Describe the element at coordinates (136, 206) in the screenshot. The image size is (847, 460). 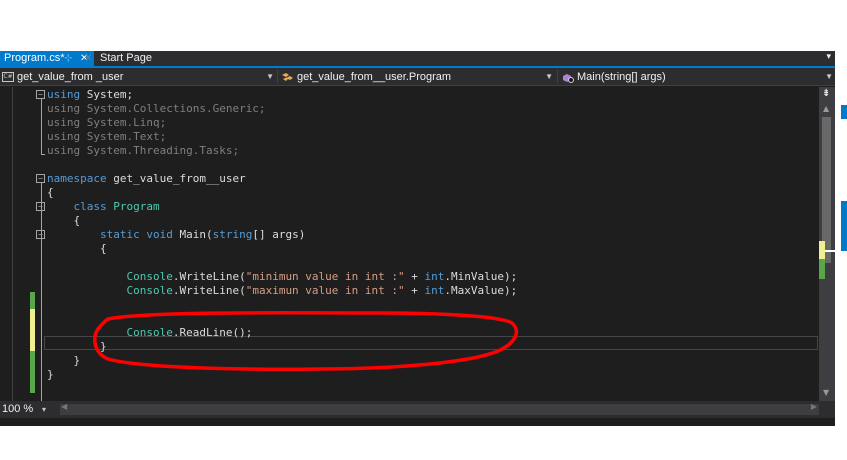
I see `code-token: Program` at that location.